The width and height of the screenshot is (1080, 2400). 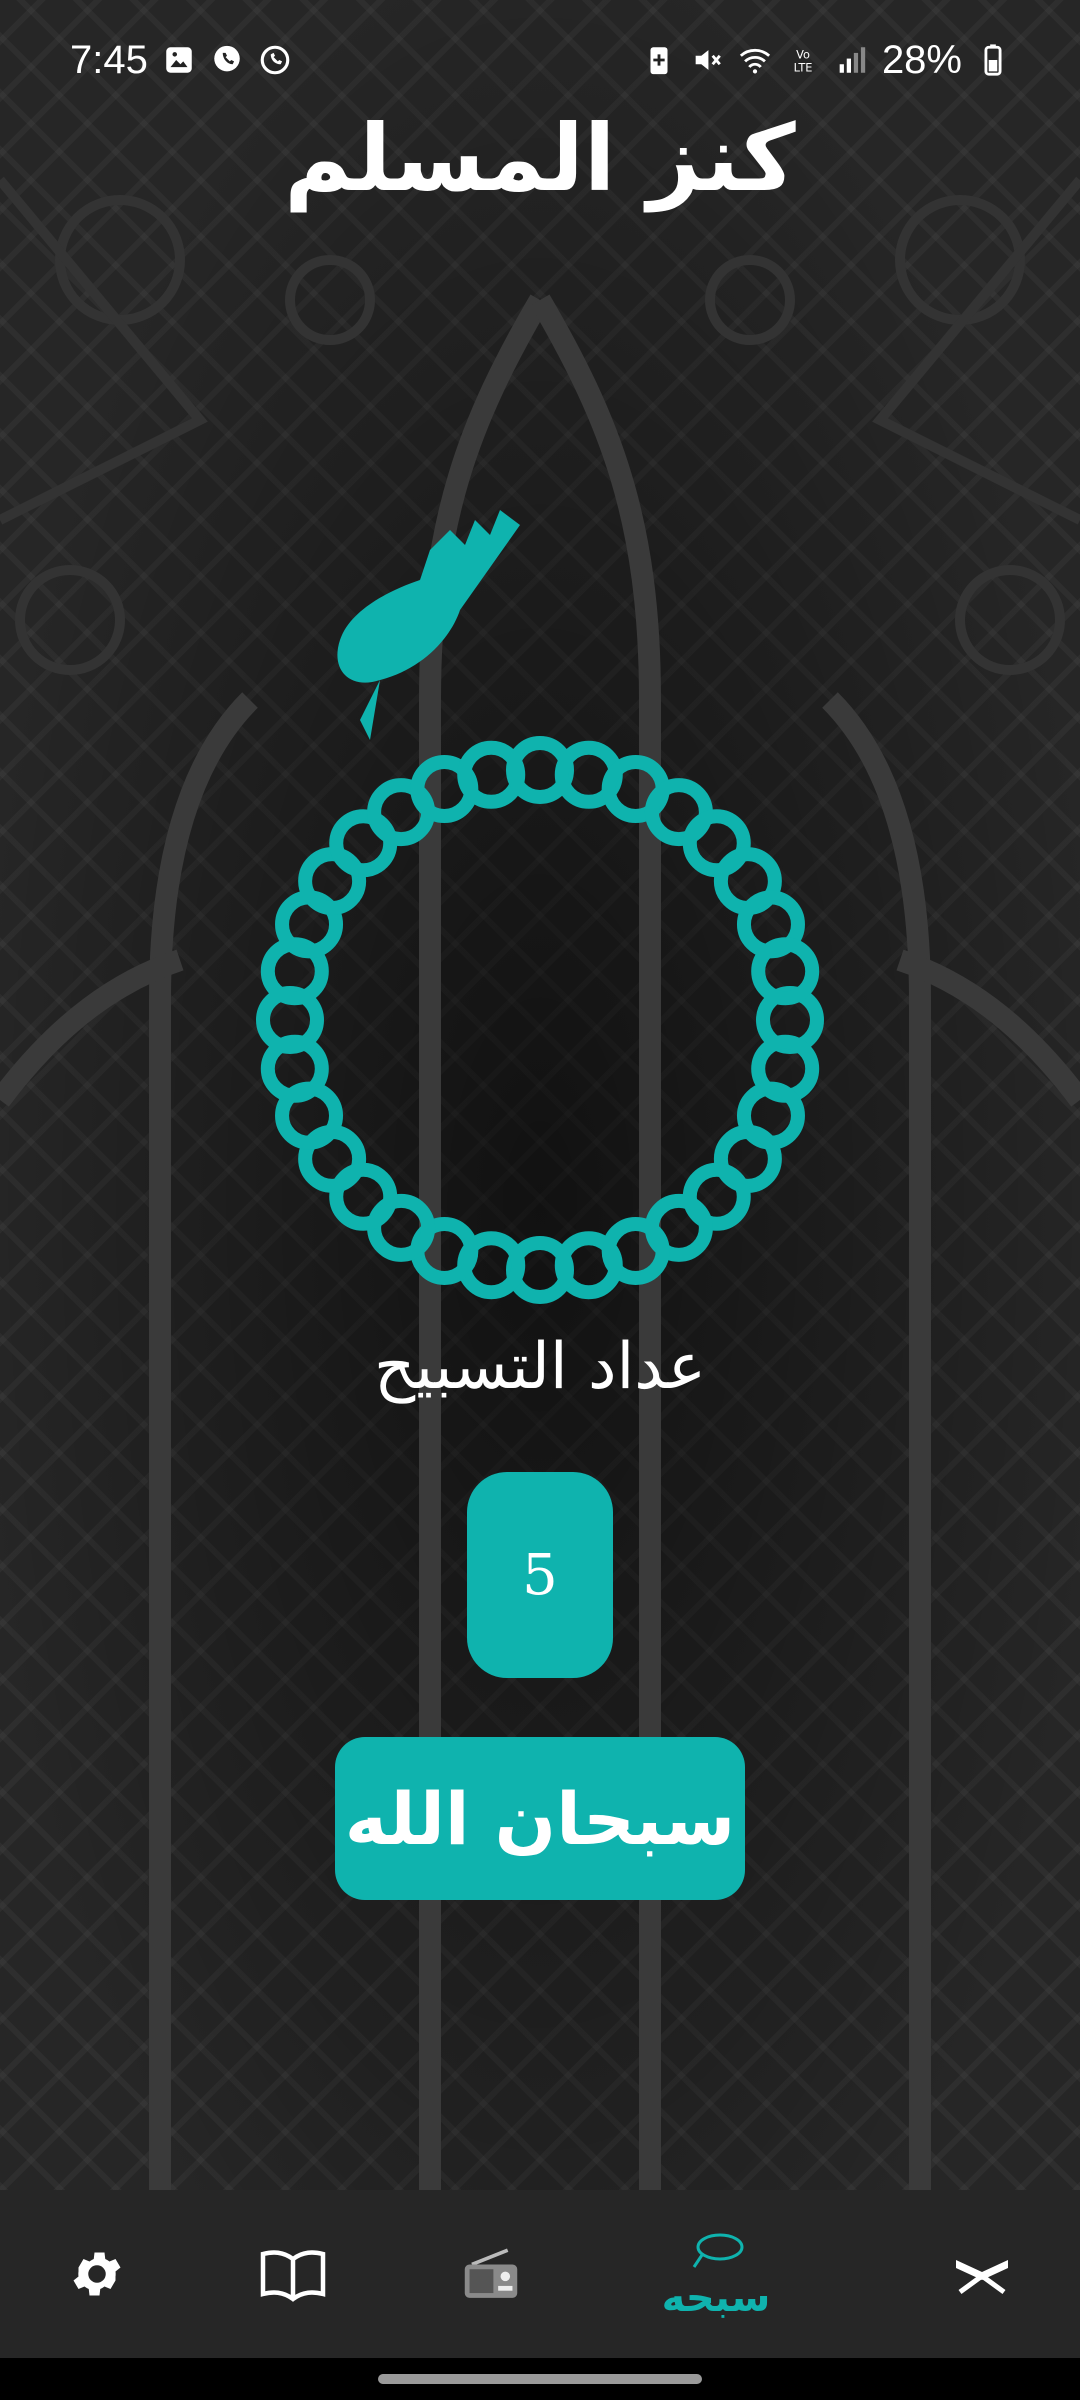 I want to click on status-bar: 7:45 Vo LTE 28%, so click(x=540, y=60).